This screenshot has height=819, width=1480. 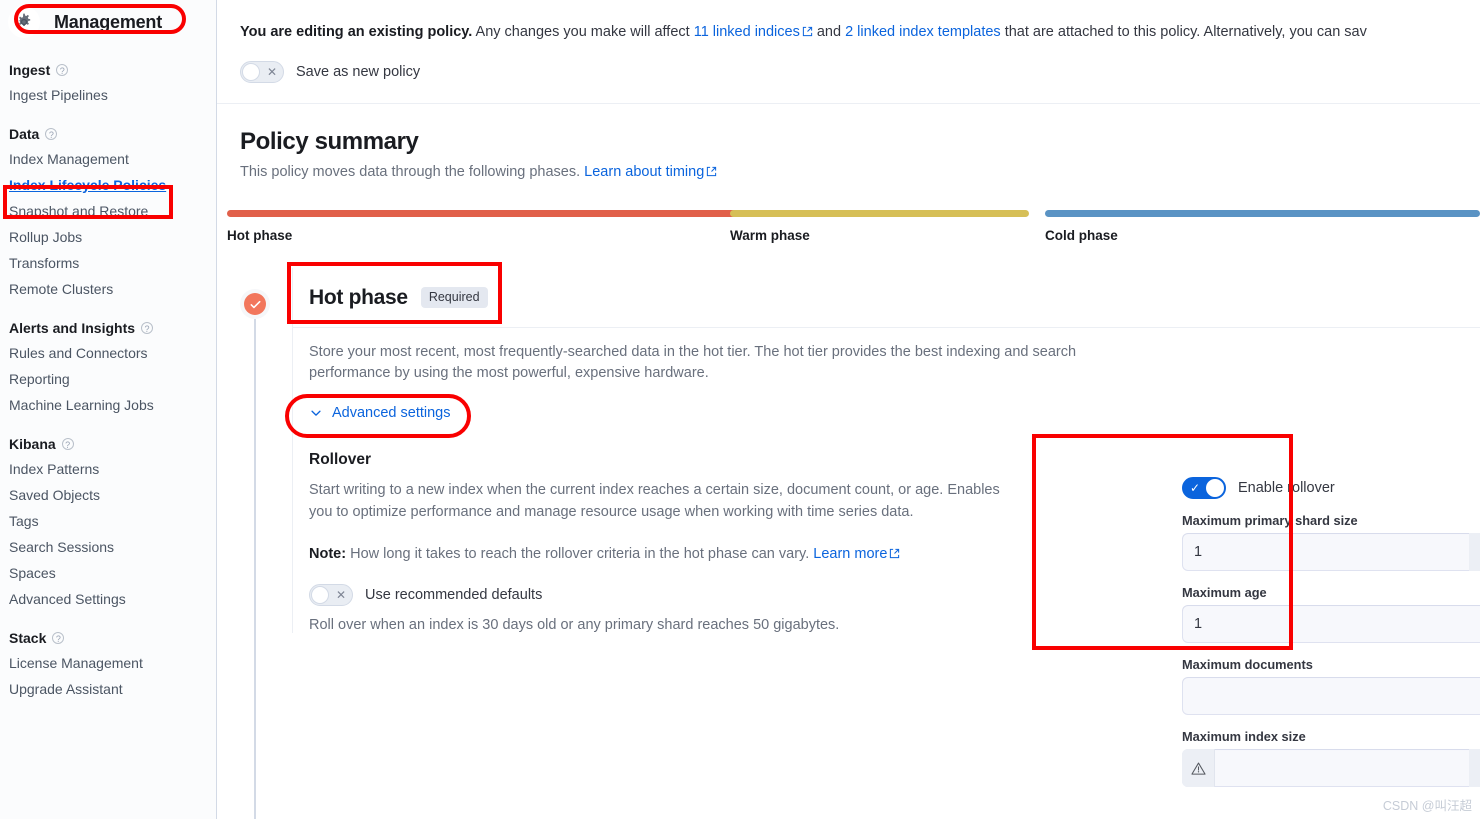 What do you see at coordinates (358, 72) in the screenshot?
I see `save-as-new-policy-label: Save as new policy` at bounding box center [358, 72].